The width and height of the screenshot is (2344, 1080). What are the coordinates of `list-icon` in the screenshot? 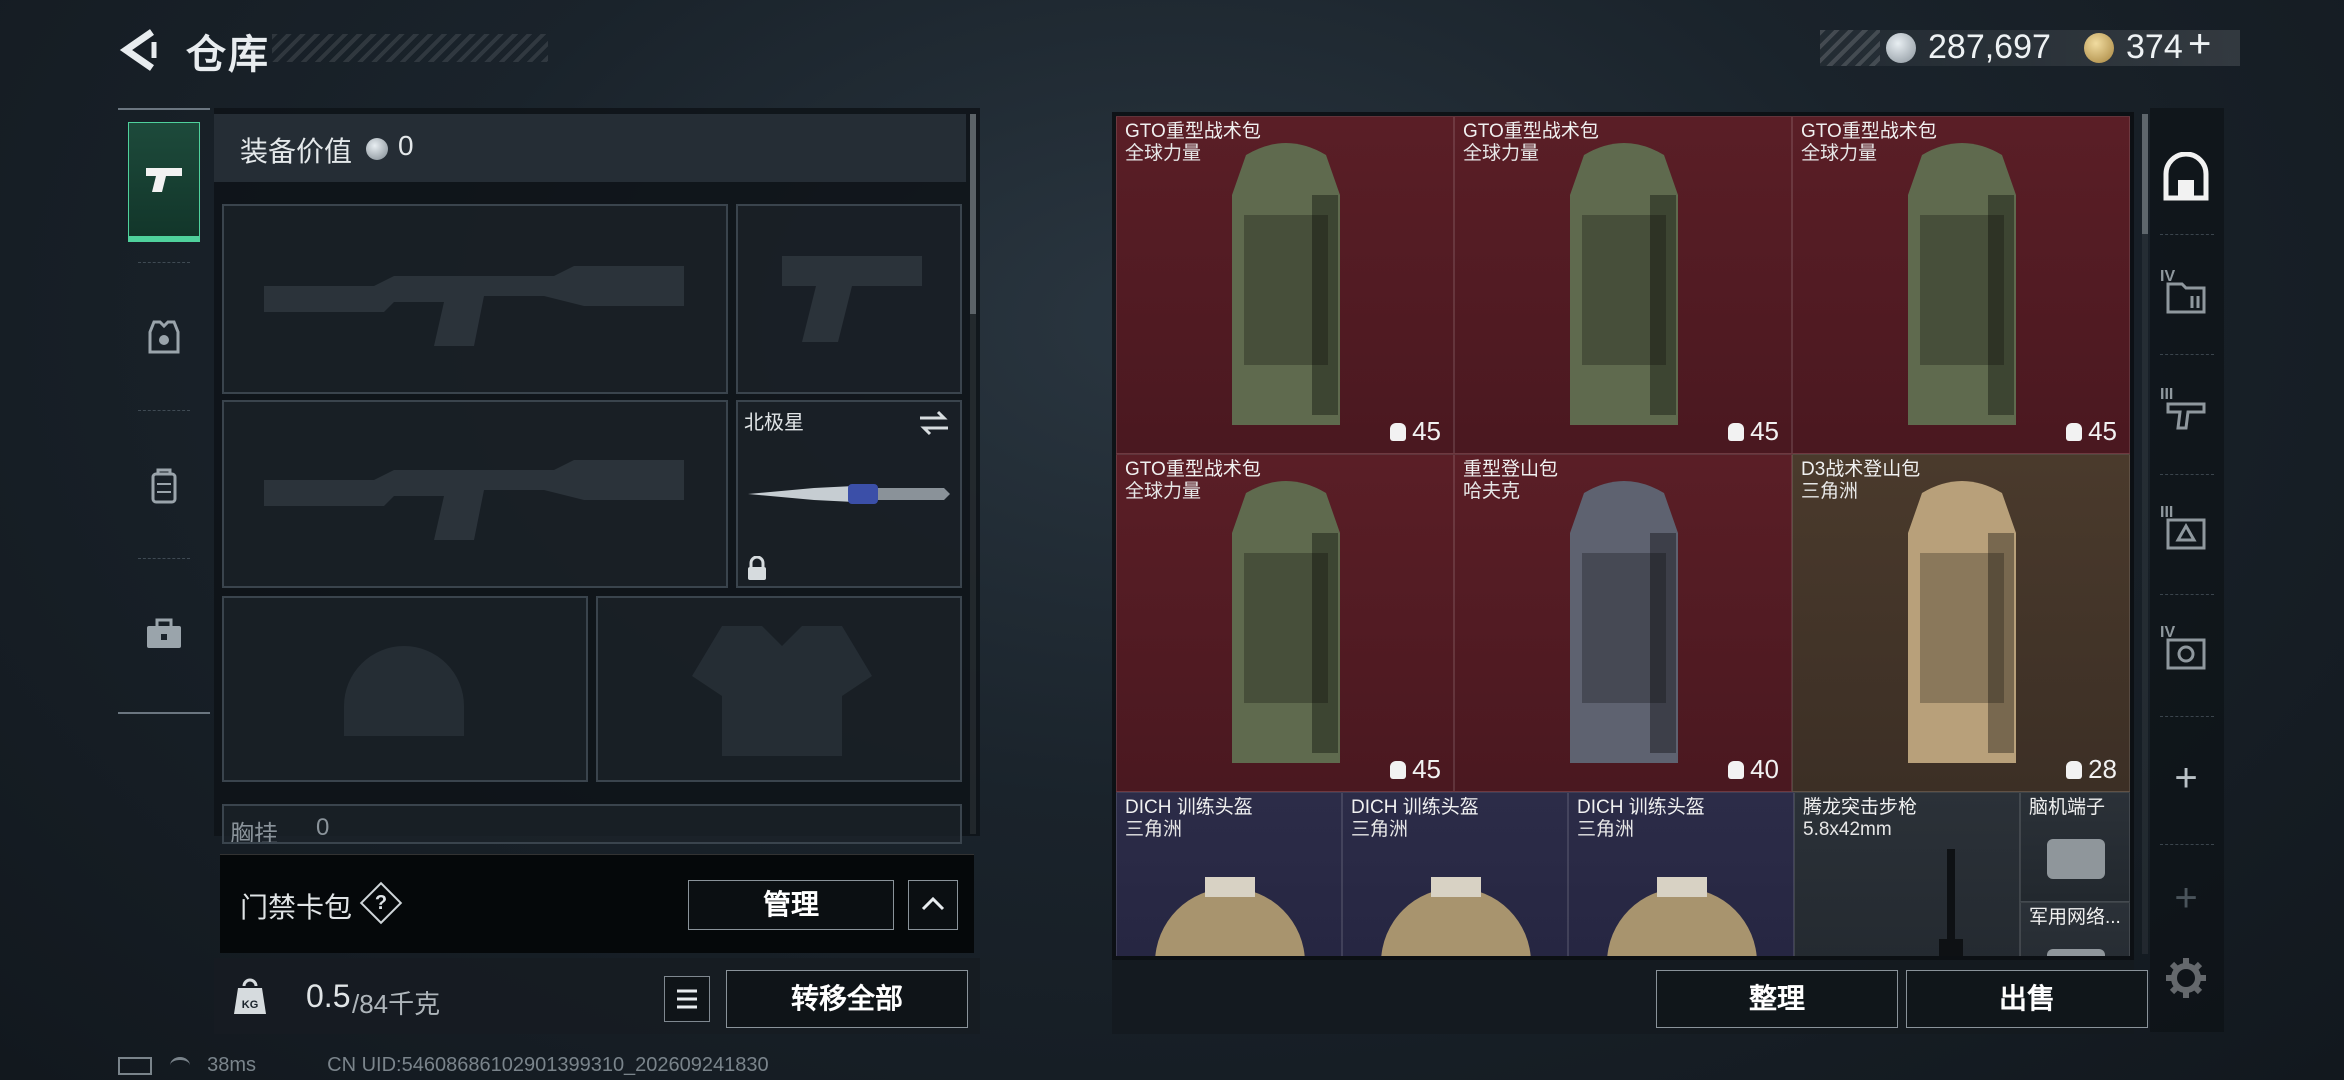 It's located at (687, 999).